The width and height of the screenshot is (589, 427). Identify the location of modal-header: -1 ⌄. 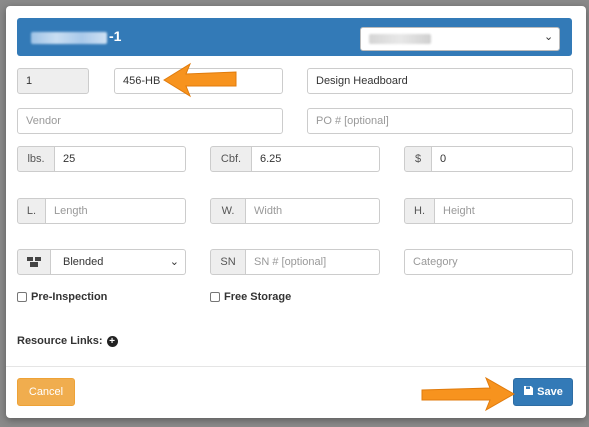
(294, 37).